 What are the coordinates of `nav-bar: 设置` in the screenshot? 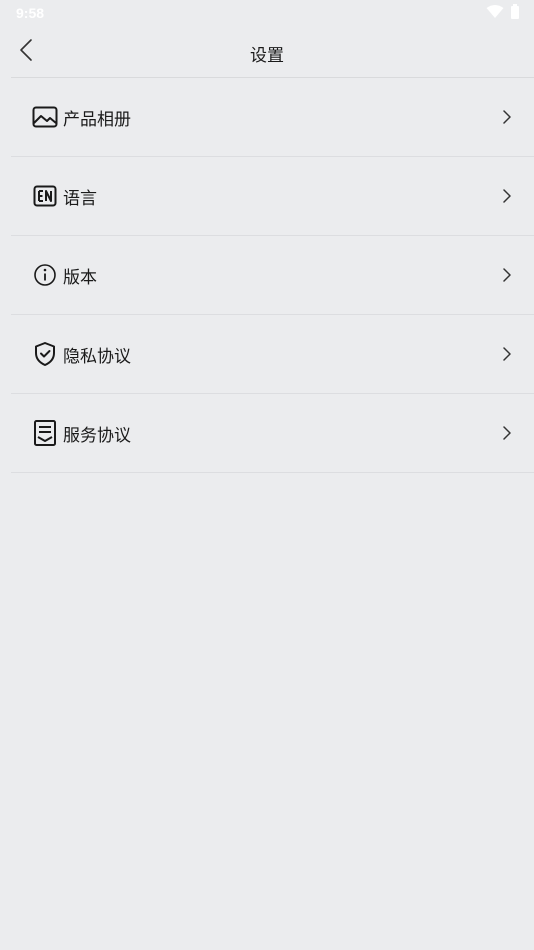 It's located at (267, 52).